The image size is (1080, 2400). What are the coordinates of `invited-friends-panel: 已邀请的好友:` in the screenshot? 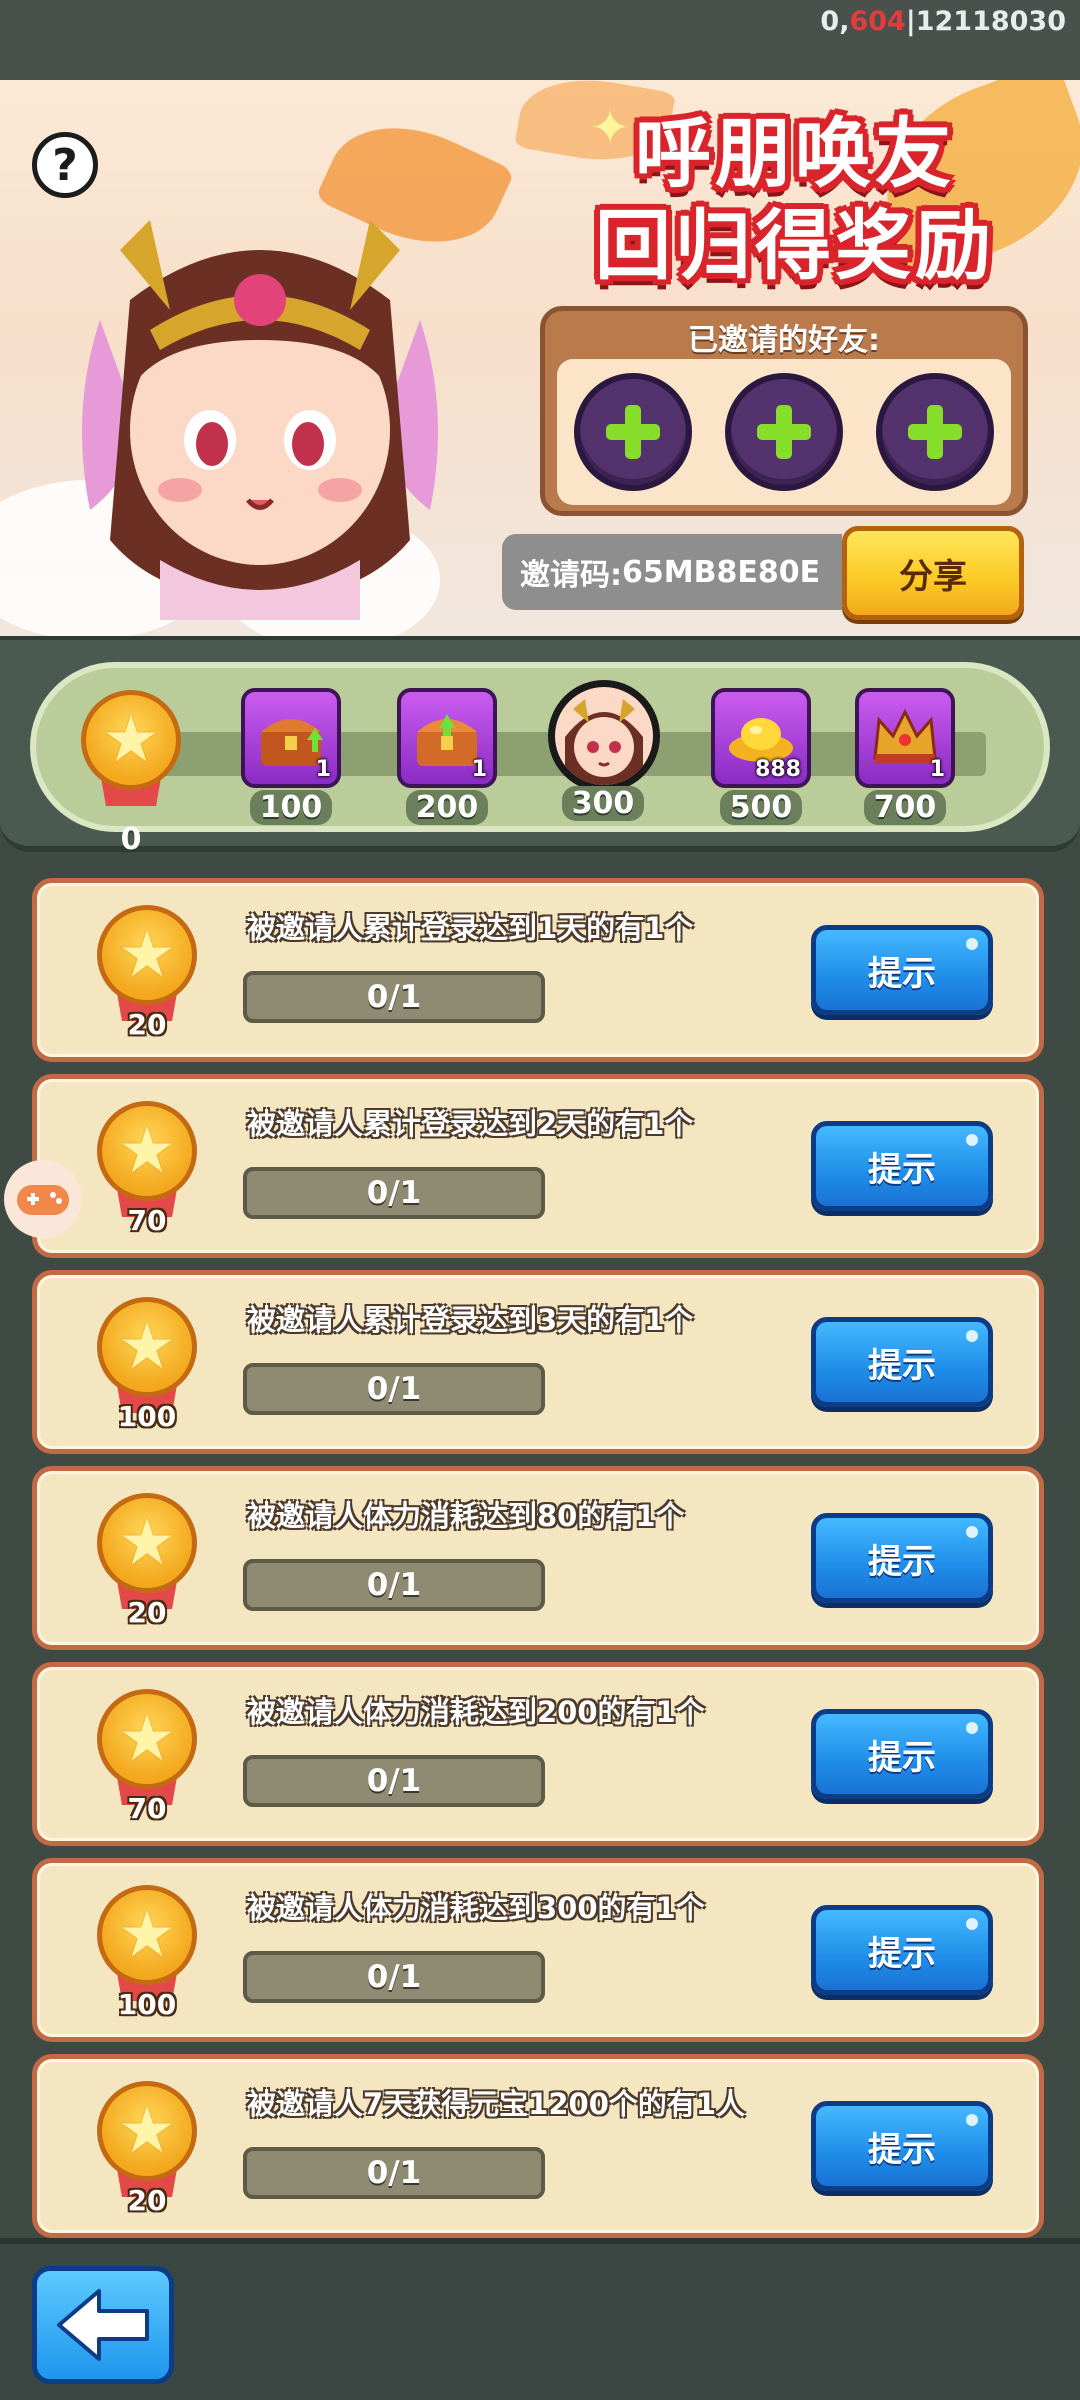 It's located at (784, 411).